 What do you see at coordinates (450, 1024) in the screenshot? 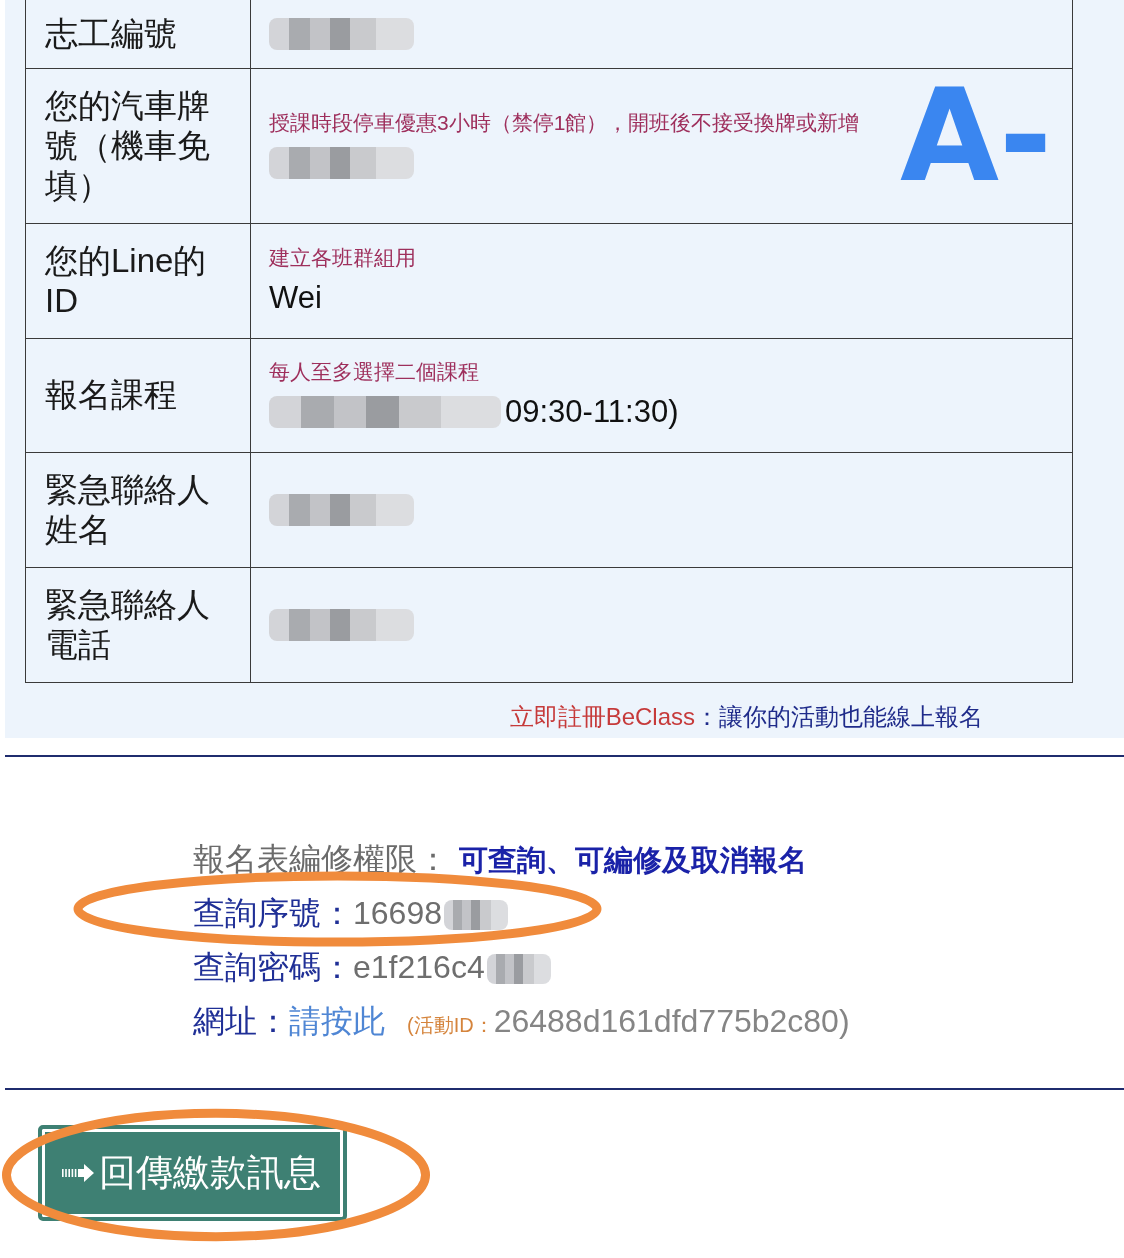
I see `event-id-label: (活動ID：` at bounding box center [450, 1024].